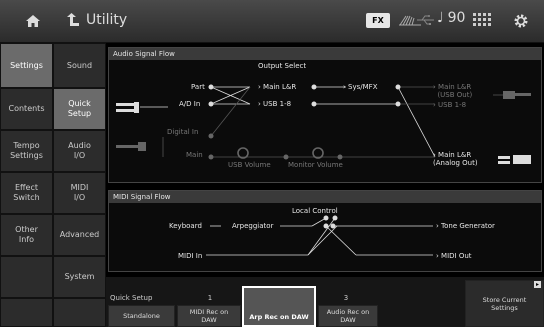 The image size is (544, 327). I want to click on keyboard-label: Keyboard, so click(185, 226).